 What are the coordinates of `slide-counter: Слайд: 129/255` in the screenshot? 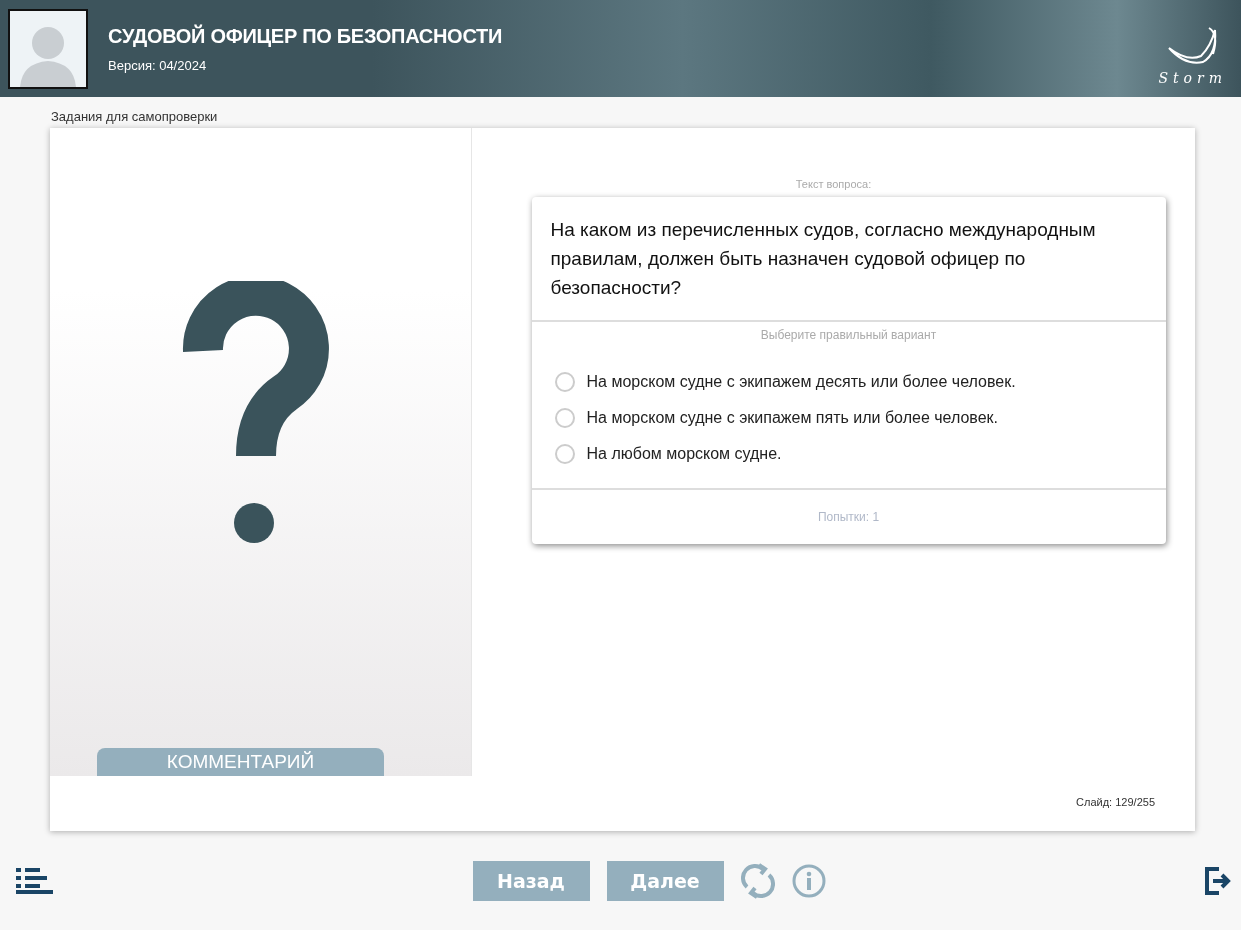 It's located at (1115, 801).